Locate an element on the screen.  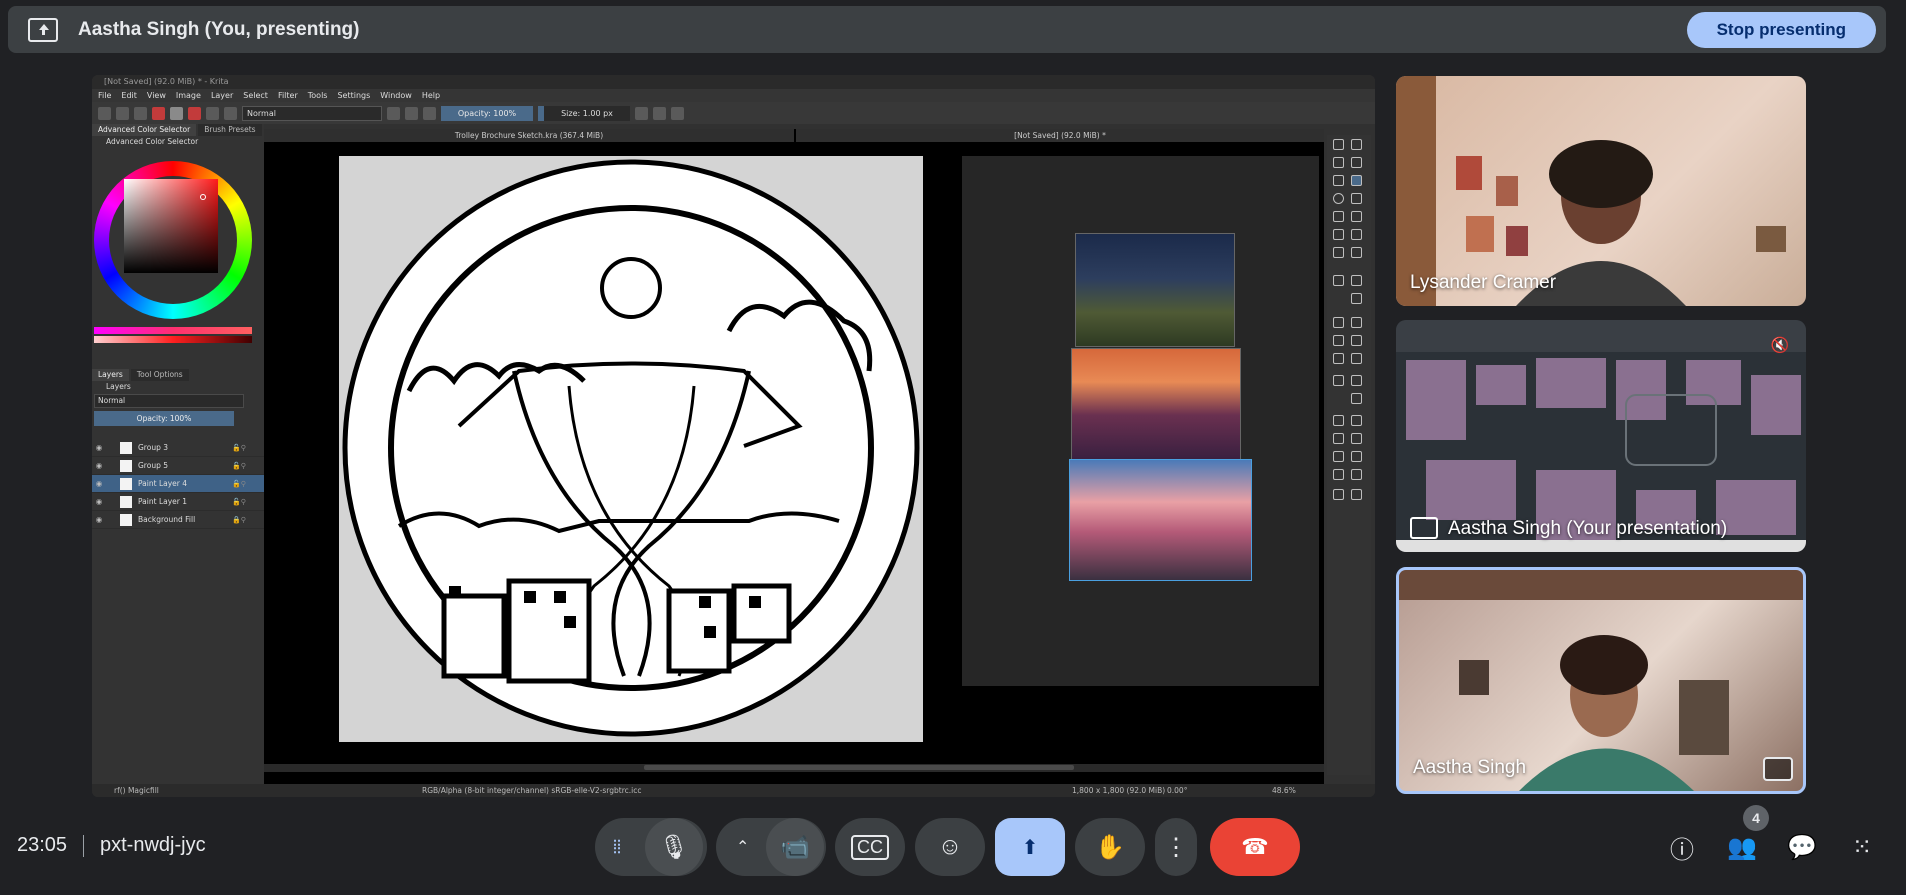
gradient-icon is located at coordinates (158, 113).